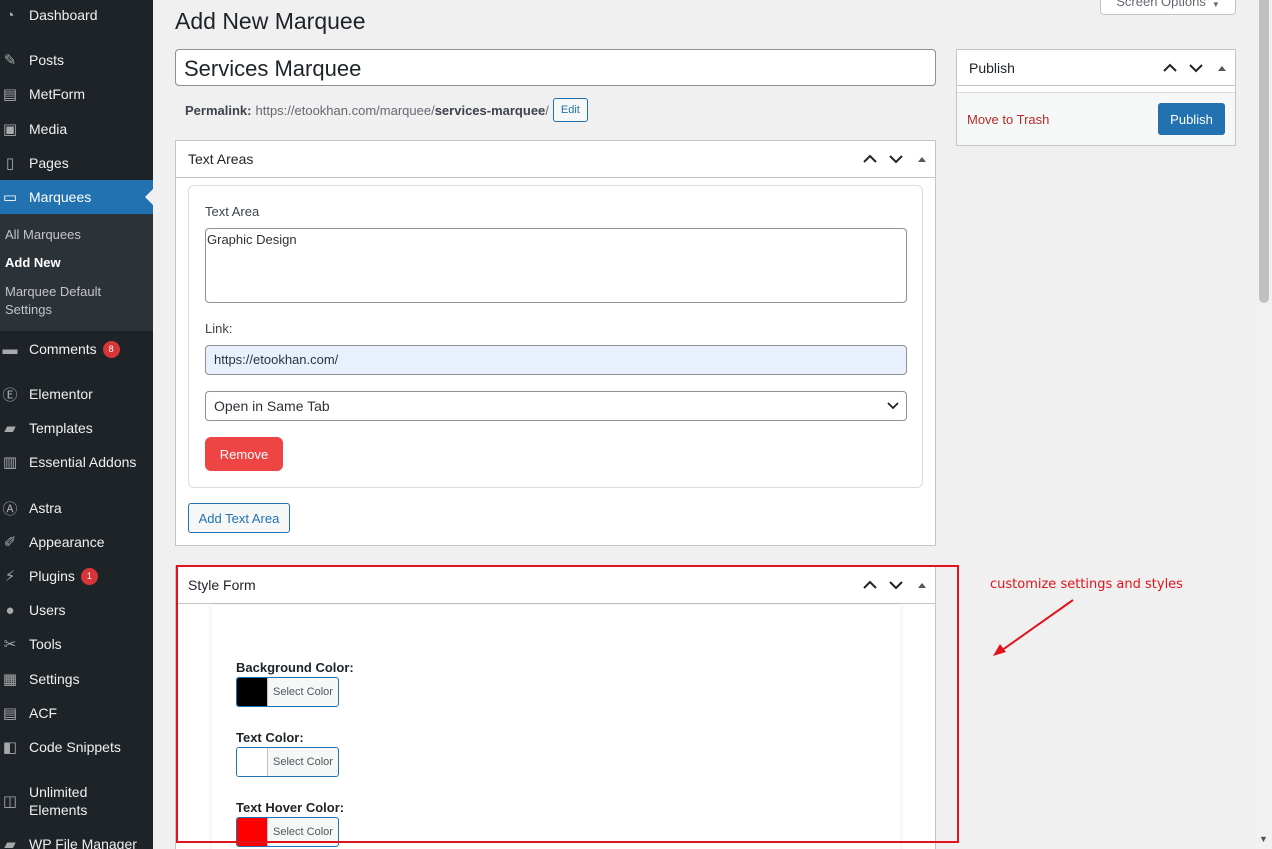 The image size is (1272, 849). What do you see at coordinates (75, 263) in the screenshot?
I see `submenu-item-add-new: Add New` at bounding box center [75, 263].